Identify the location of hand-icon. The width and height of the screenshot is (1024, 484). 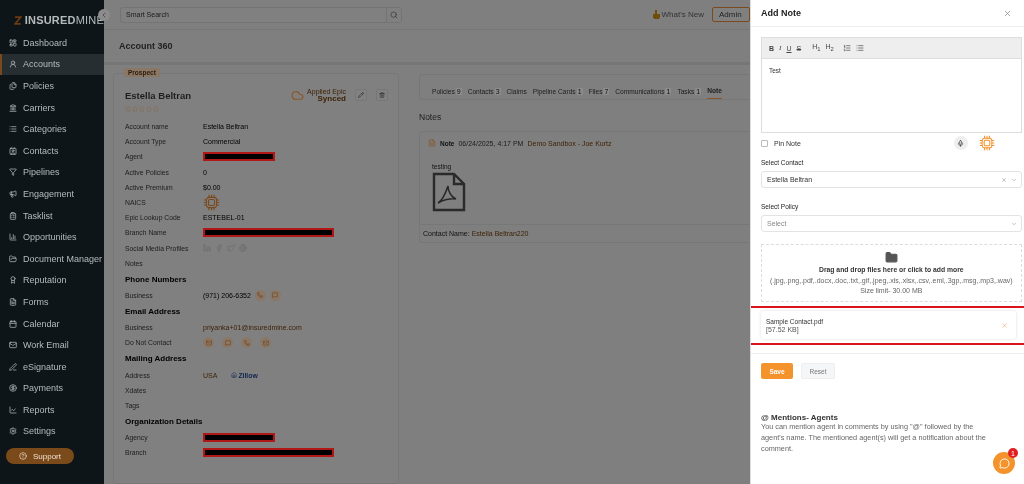
(656, 14).